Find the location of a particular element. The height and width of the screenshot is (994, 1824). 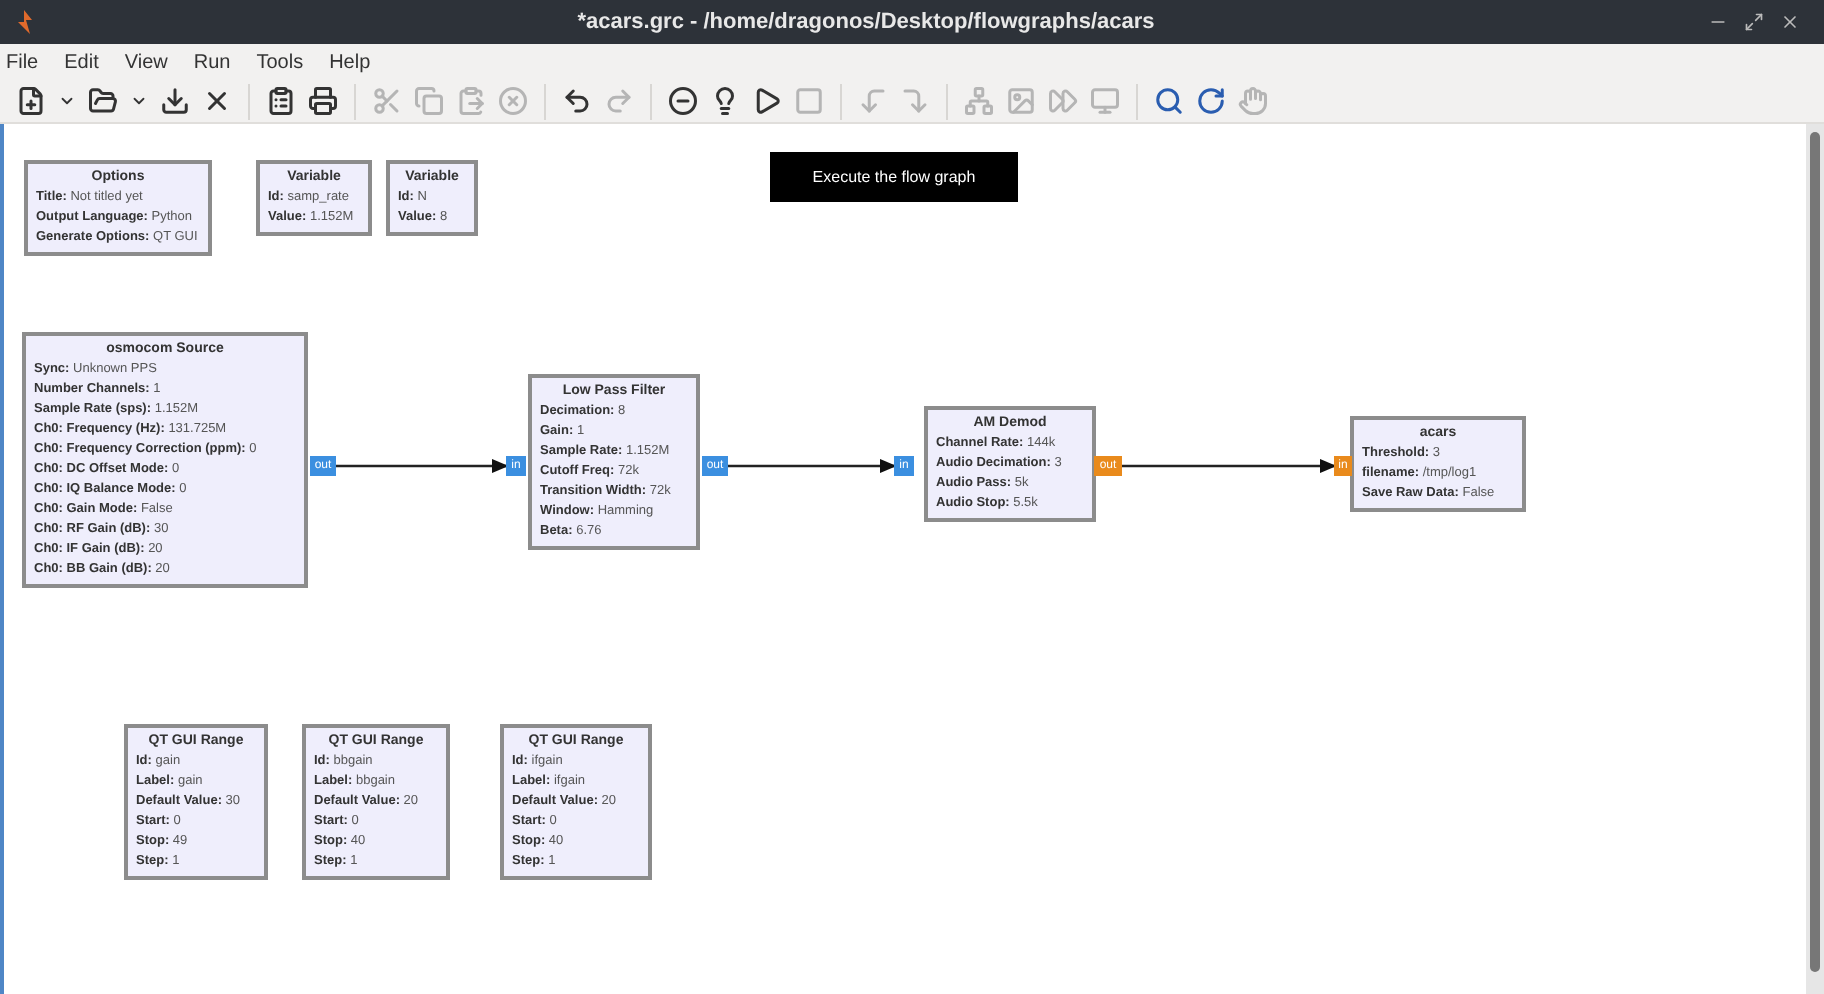

play-icon is located at coordinates (767, 101).